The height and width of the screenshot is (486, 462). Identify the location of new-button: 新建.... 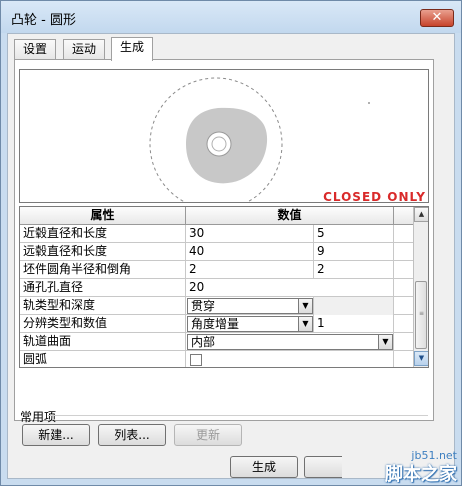
(56, 435).